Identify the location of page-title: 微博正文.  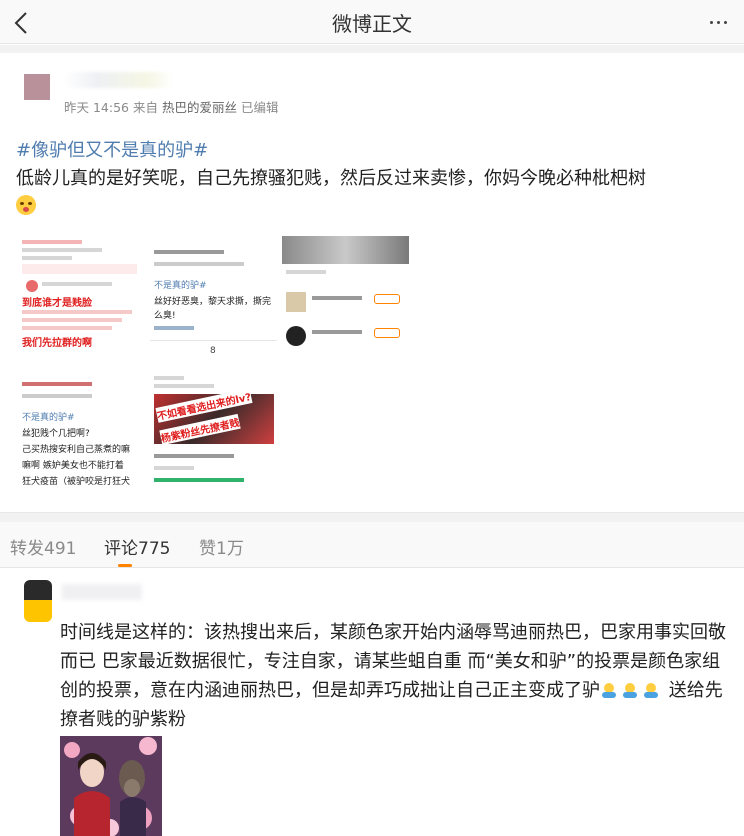
(372, 24).